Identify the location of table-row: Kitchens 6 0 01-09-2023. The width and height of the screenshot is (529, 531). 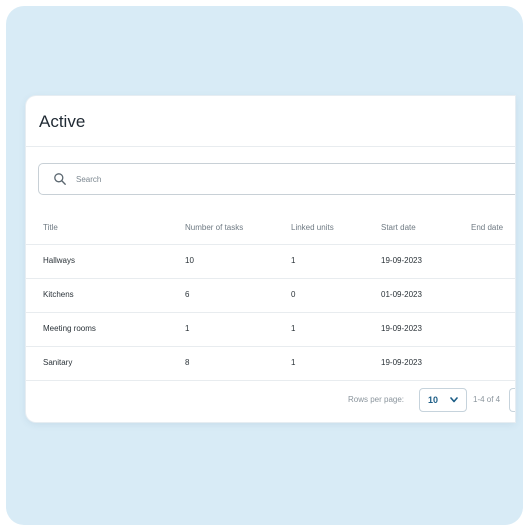
(270, 294).